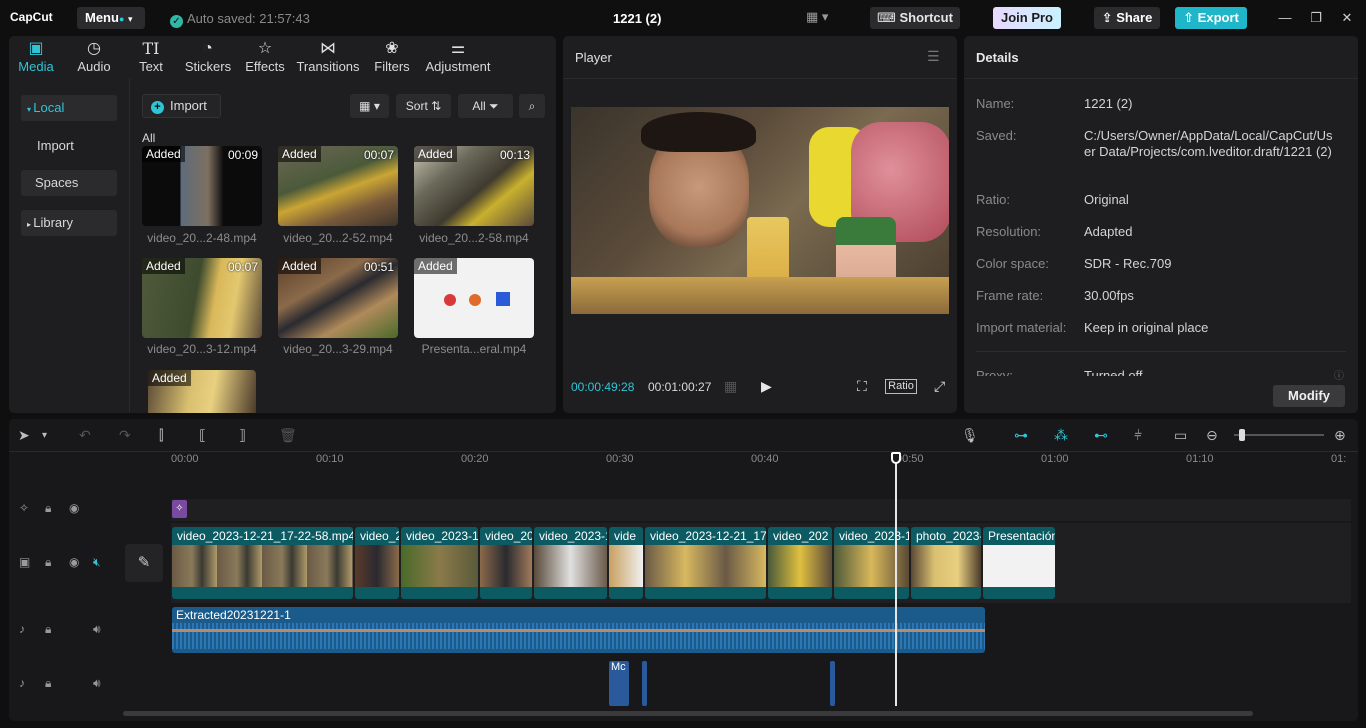 Image resolution: width=1366 pixels, height=728 pixels. I want to click on maximize-icon: ❐, so click(1316, 18).